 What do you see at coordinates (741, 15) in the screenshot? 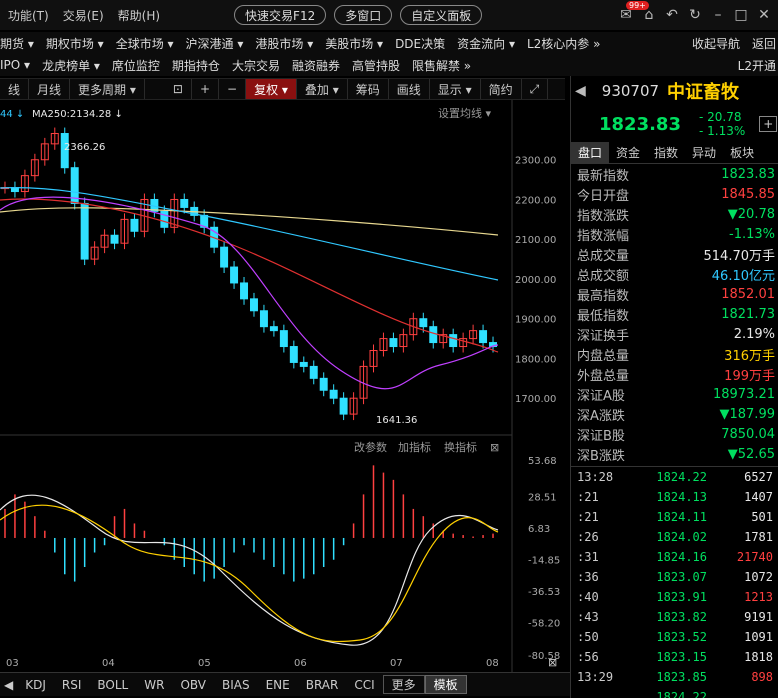
I see `maximize-icon: □` at bounding box center [741, 15].